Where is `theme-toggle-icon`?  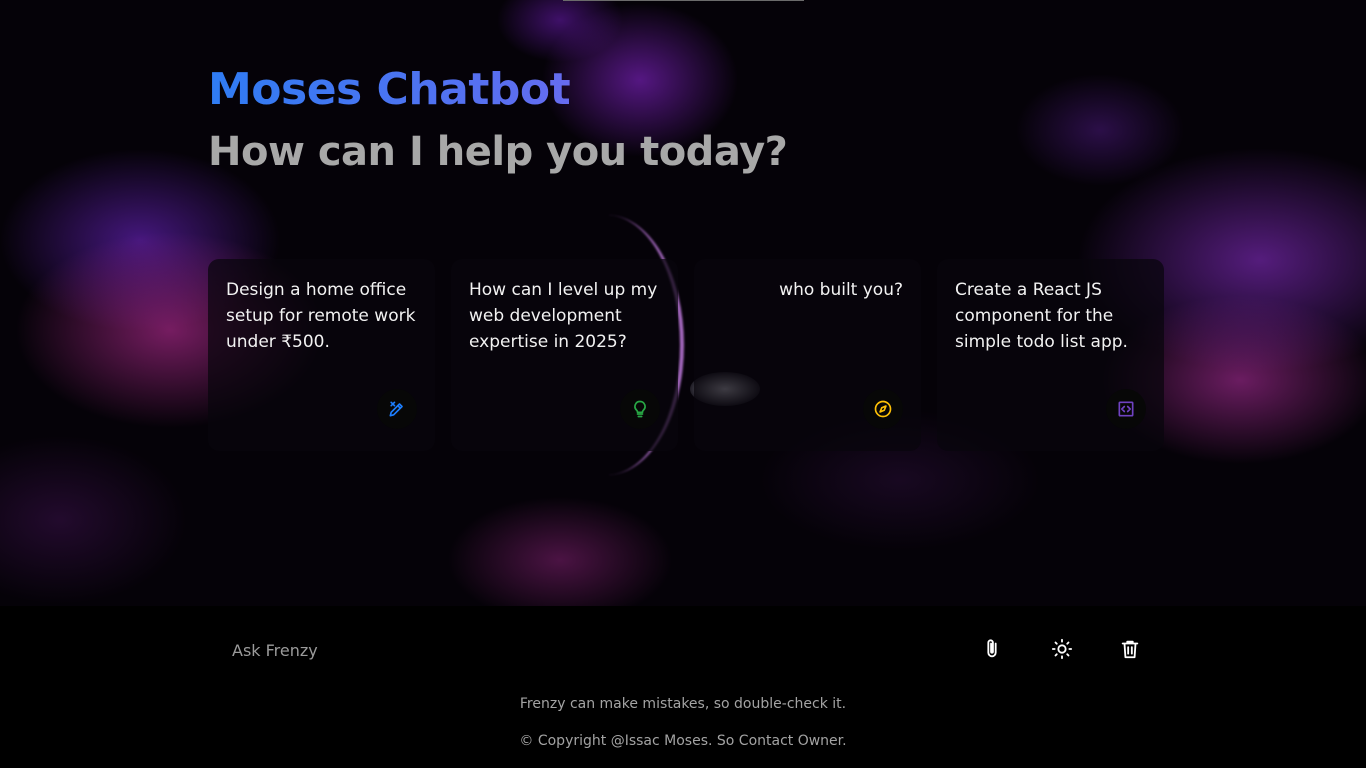 theme-toggle-icon is located at coordinates (1062, 650).